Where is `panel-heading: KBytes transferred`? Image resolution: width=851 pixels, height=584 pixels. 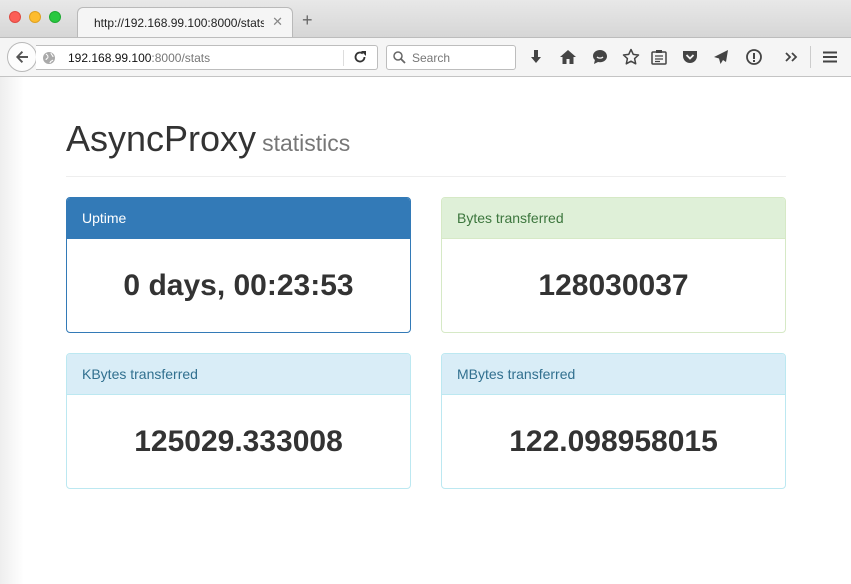 panel-heading: KBytes transferred is located at coordinates (238, 374).